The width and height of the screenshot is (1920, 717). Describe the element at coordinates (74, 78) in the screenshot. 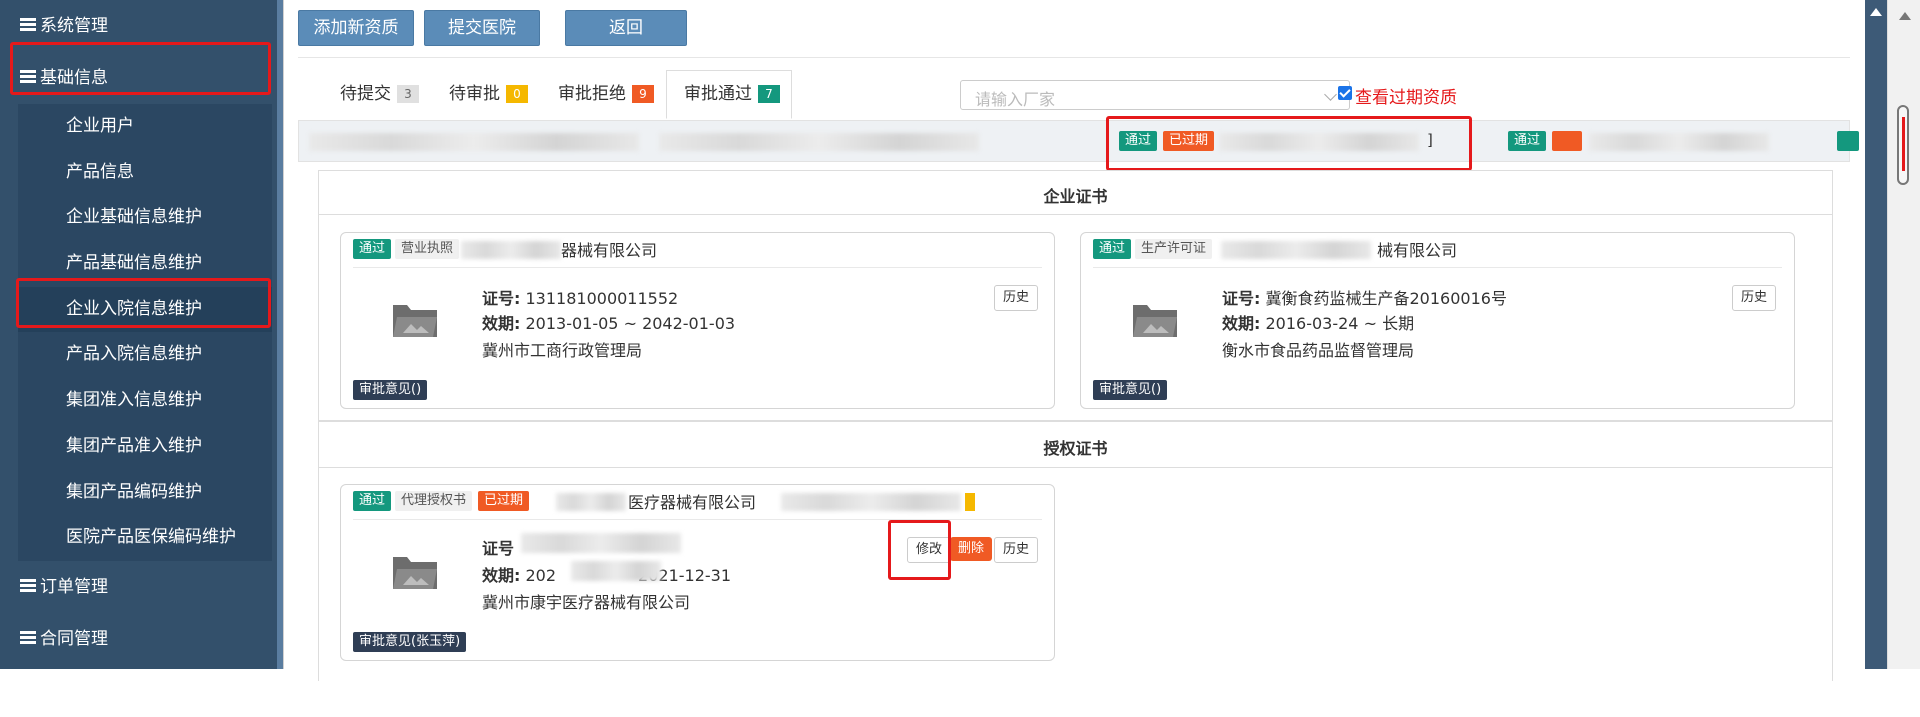

I see `sidebar-item-label: 基础信息` at that location.